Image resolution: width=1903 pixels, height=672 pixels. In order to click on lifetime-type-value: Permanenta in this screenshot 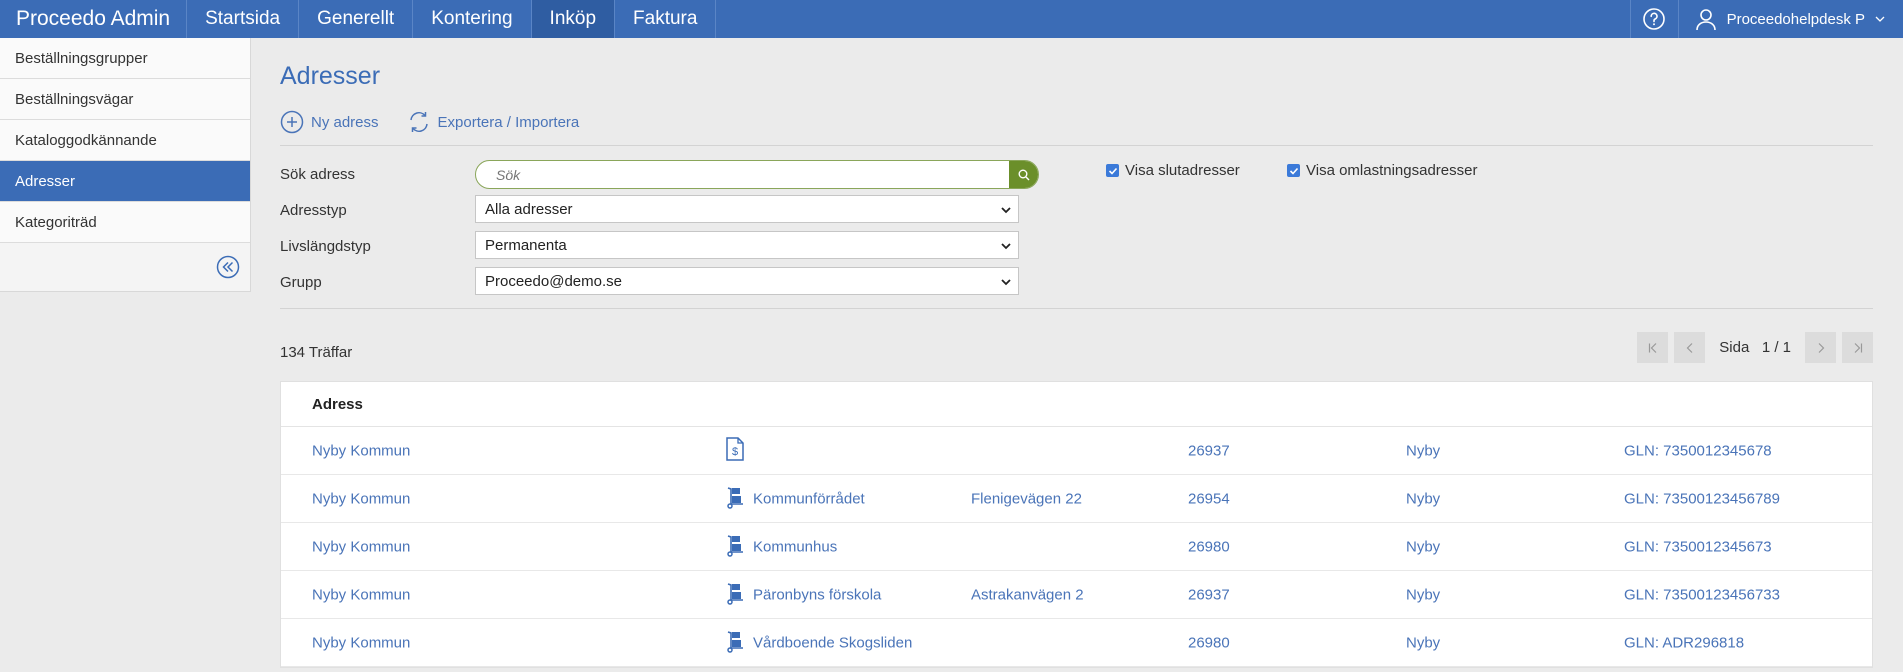, I will do `click(526, 245)`.